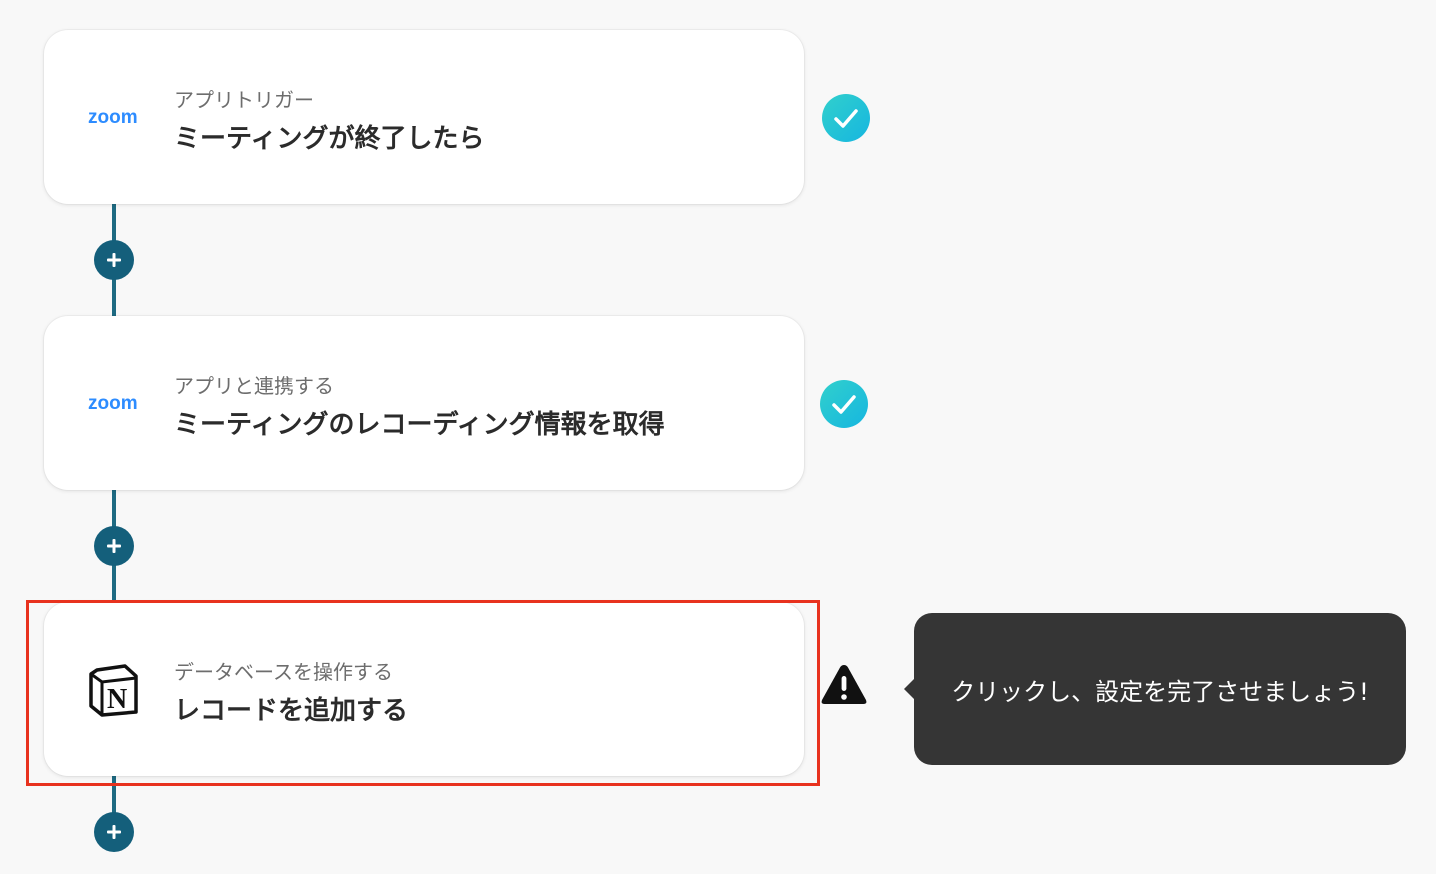  Describe the element at coordinates (424, 117) in the screenshot. I see `step-card-zoom-trigger: zoom アプリトリガー ミーティングが終了したら` at that location.